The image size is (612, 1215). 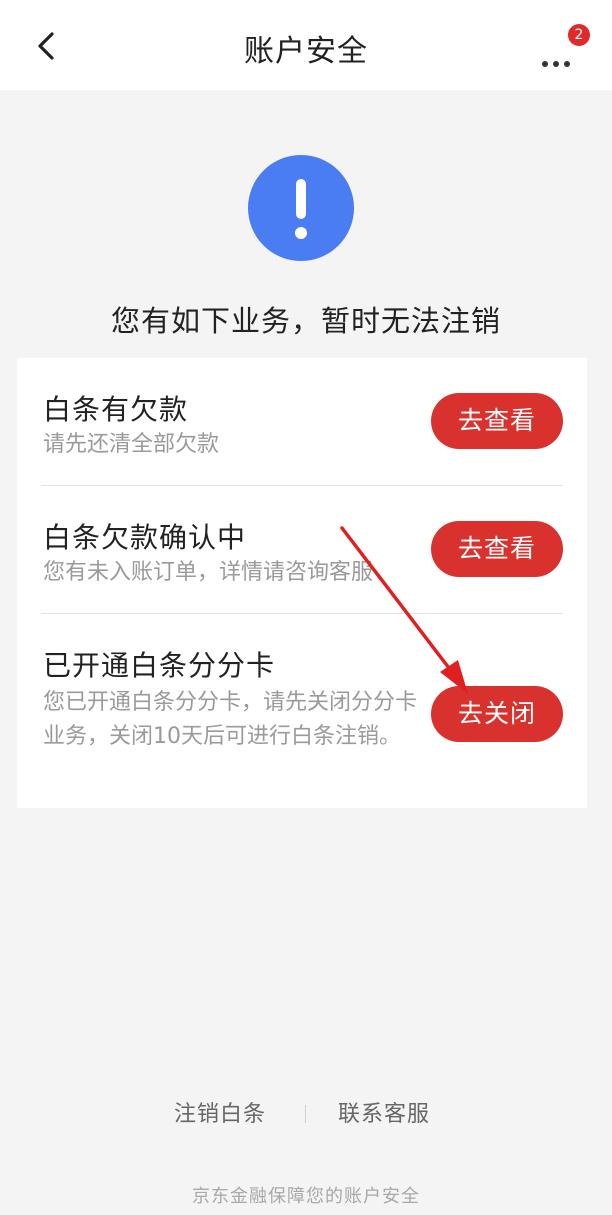 What do you see at coordinates (208, 572) in the screenshot?
I see `item-description: 您有未入账订单，详情请咨询客服` at bounding box center [208, 572].